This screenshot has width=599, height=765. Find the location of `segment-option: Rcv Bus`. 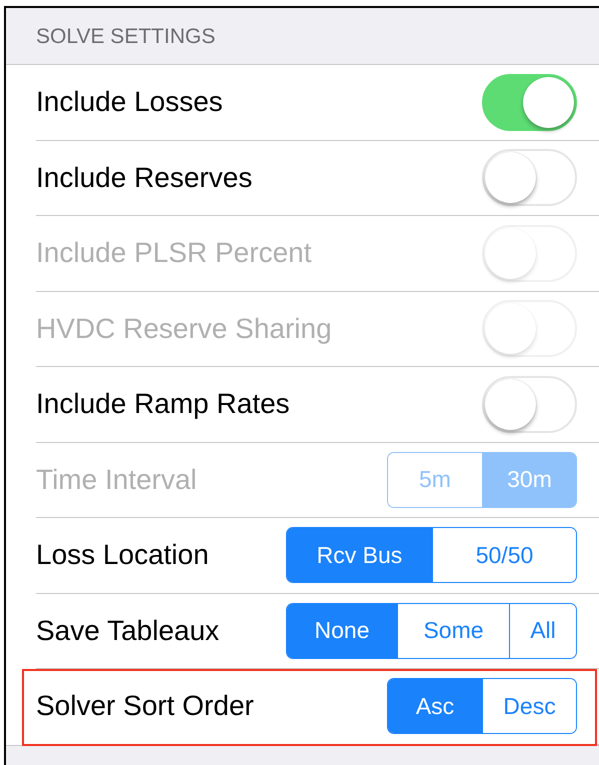

segment-option: Rcv Bus is located at coordinates (359, 555).